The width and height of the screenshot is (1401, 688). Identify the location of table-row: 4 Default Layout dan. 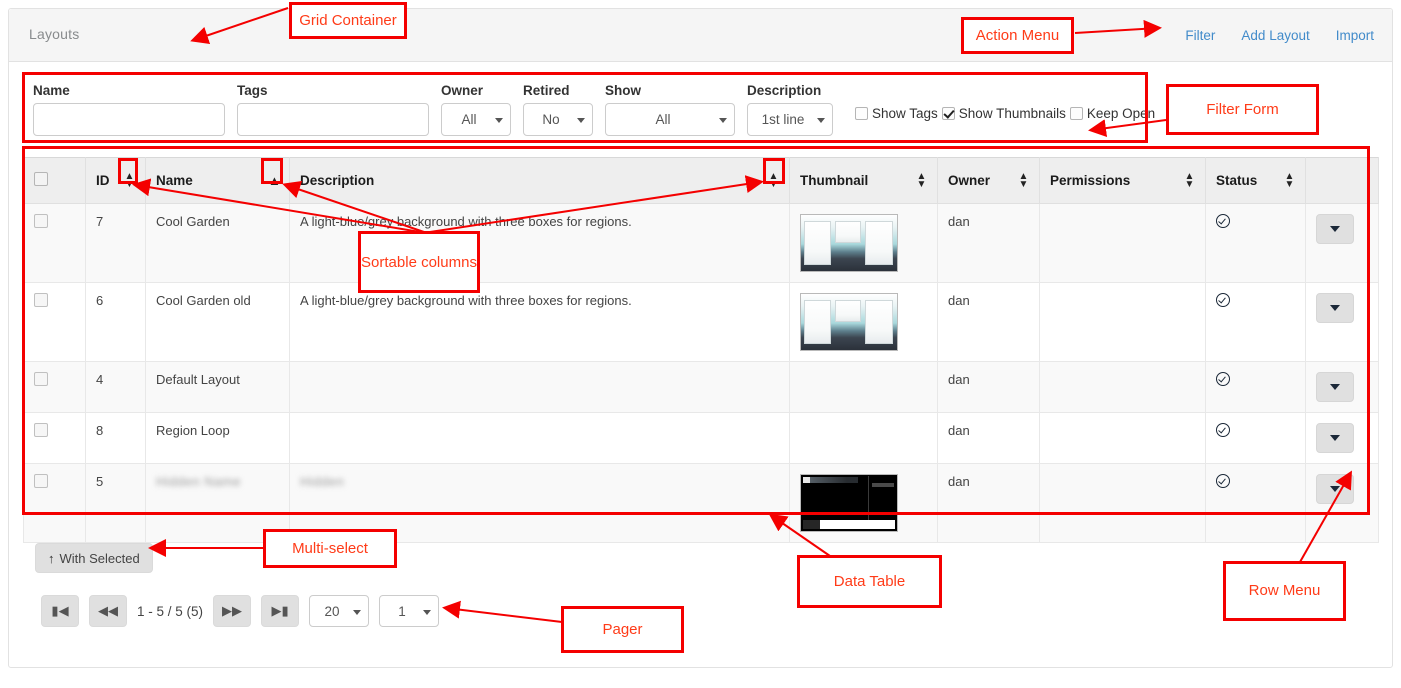
(701, 387).